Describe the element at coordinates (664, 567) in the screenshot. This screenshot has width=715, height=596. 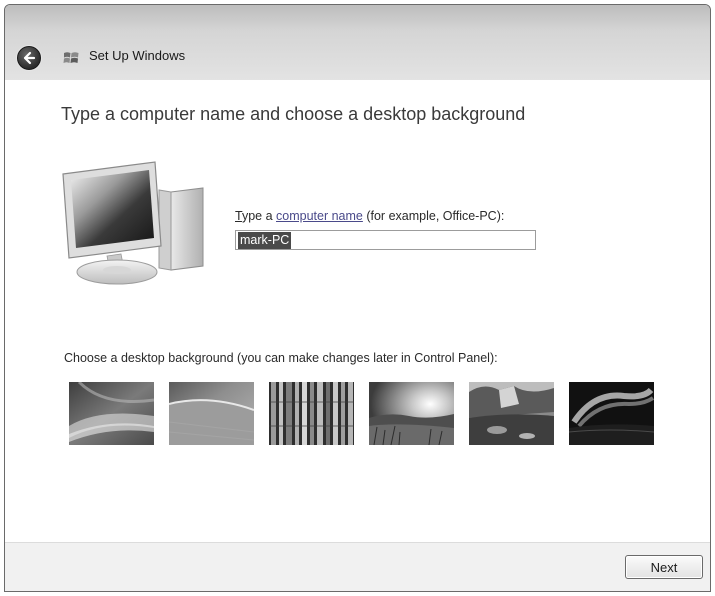
I see `next-button: Next` at that location.